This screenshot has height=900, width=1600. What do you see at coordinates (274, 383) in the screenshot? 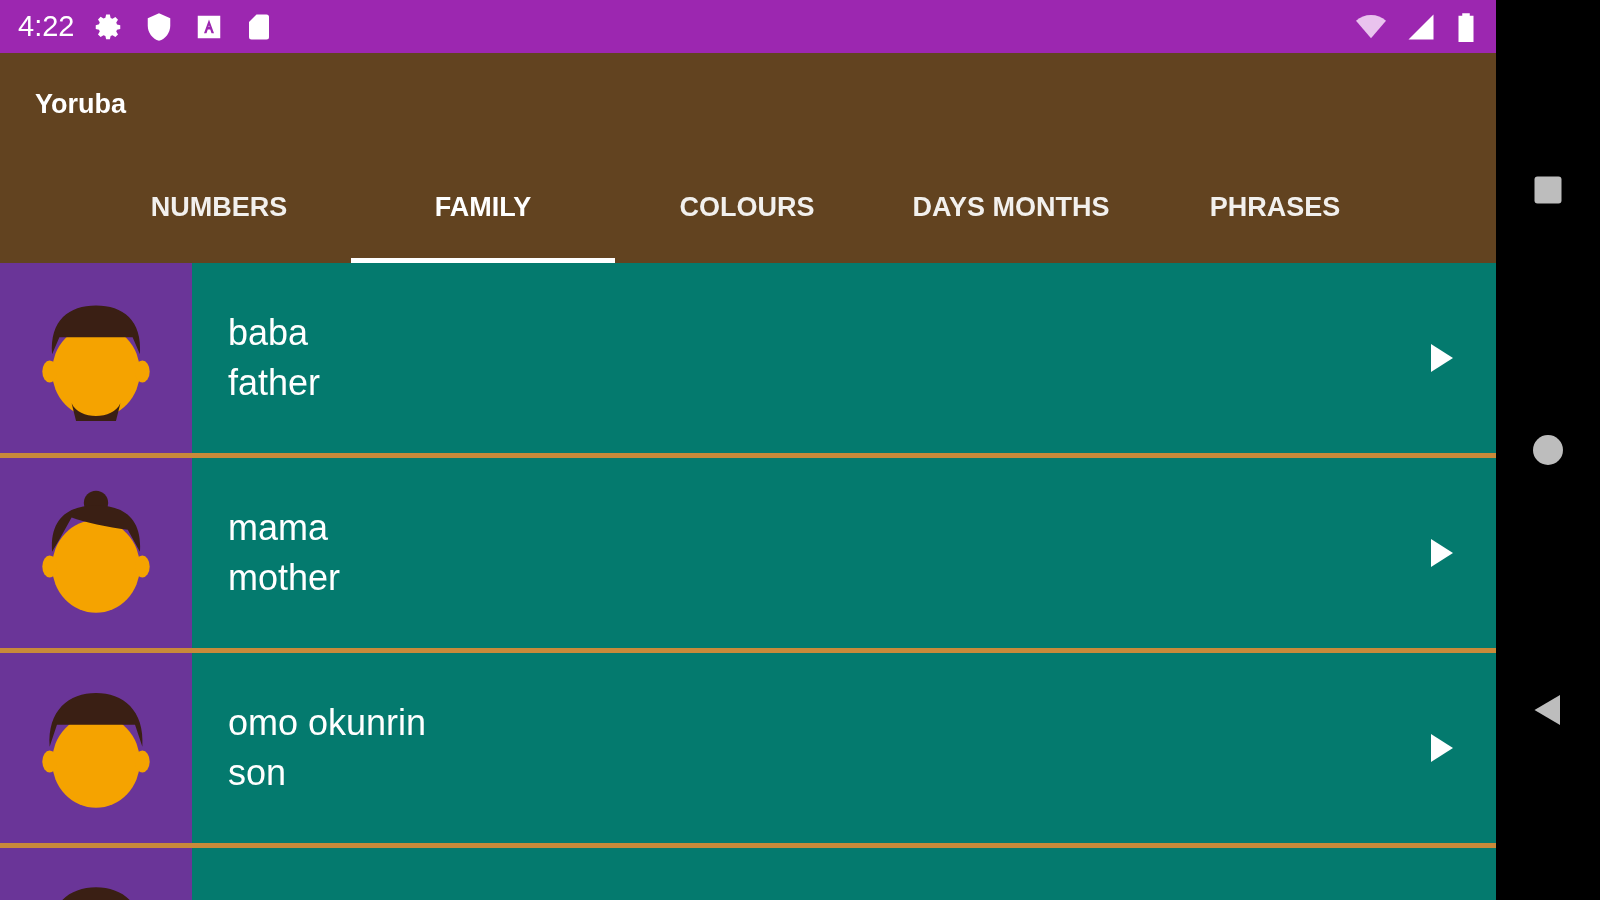
I see `english-word: father` at bounding box center [274, 383].